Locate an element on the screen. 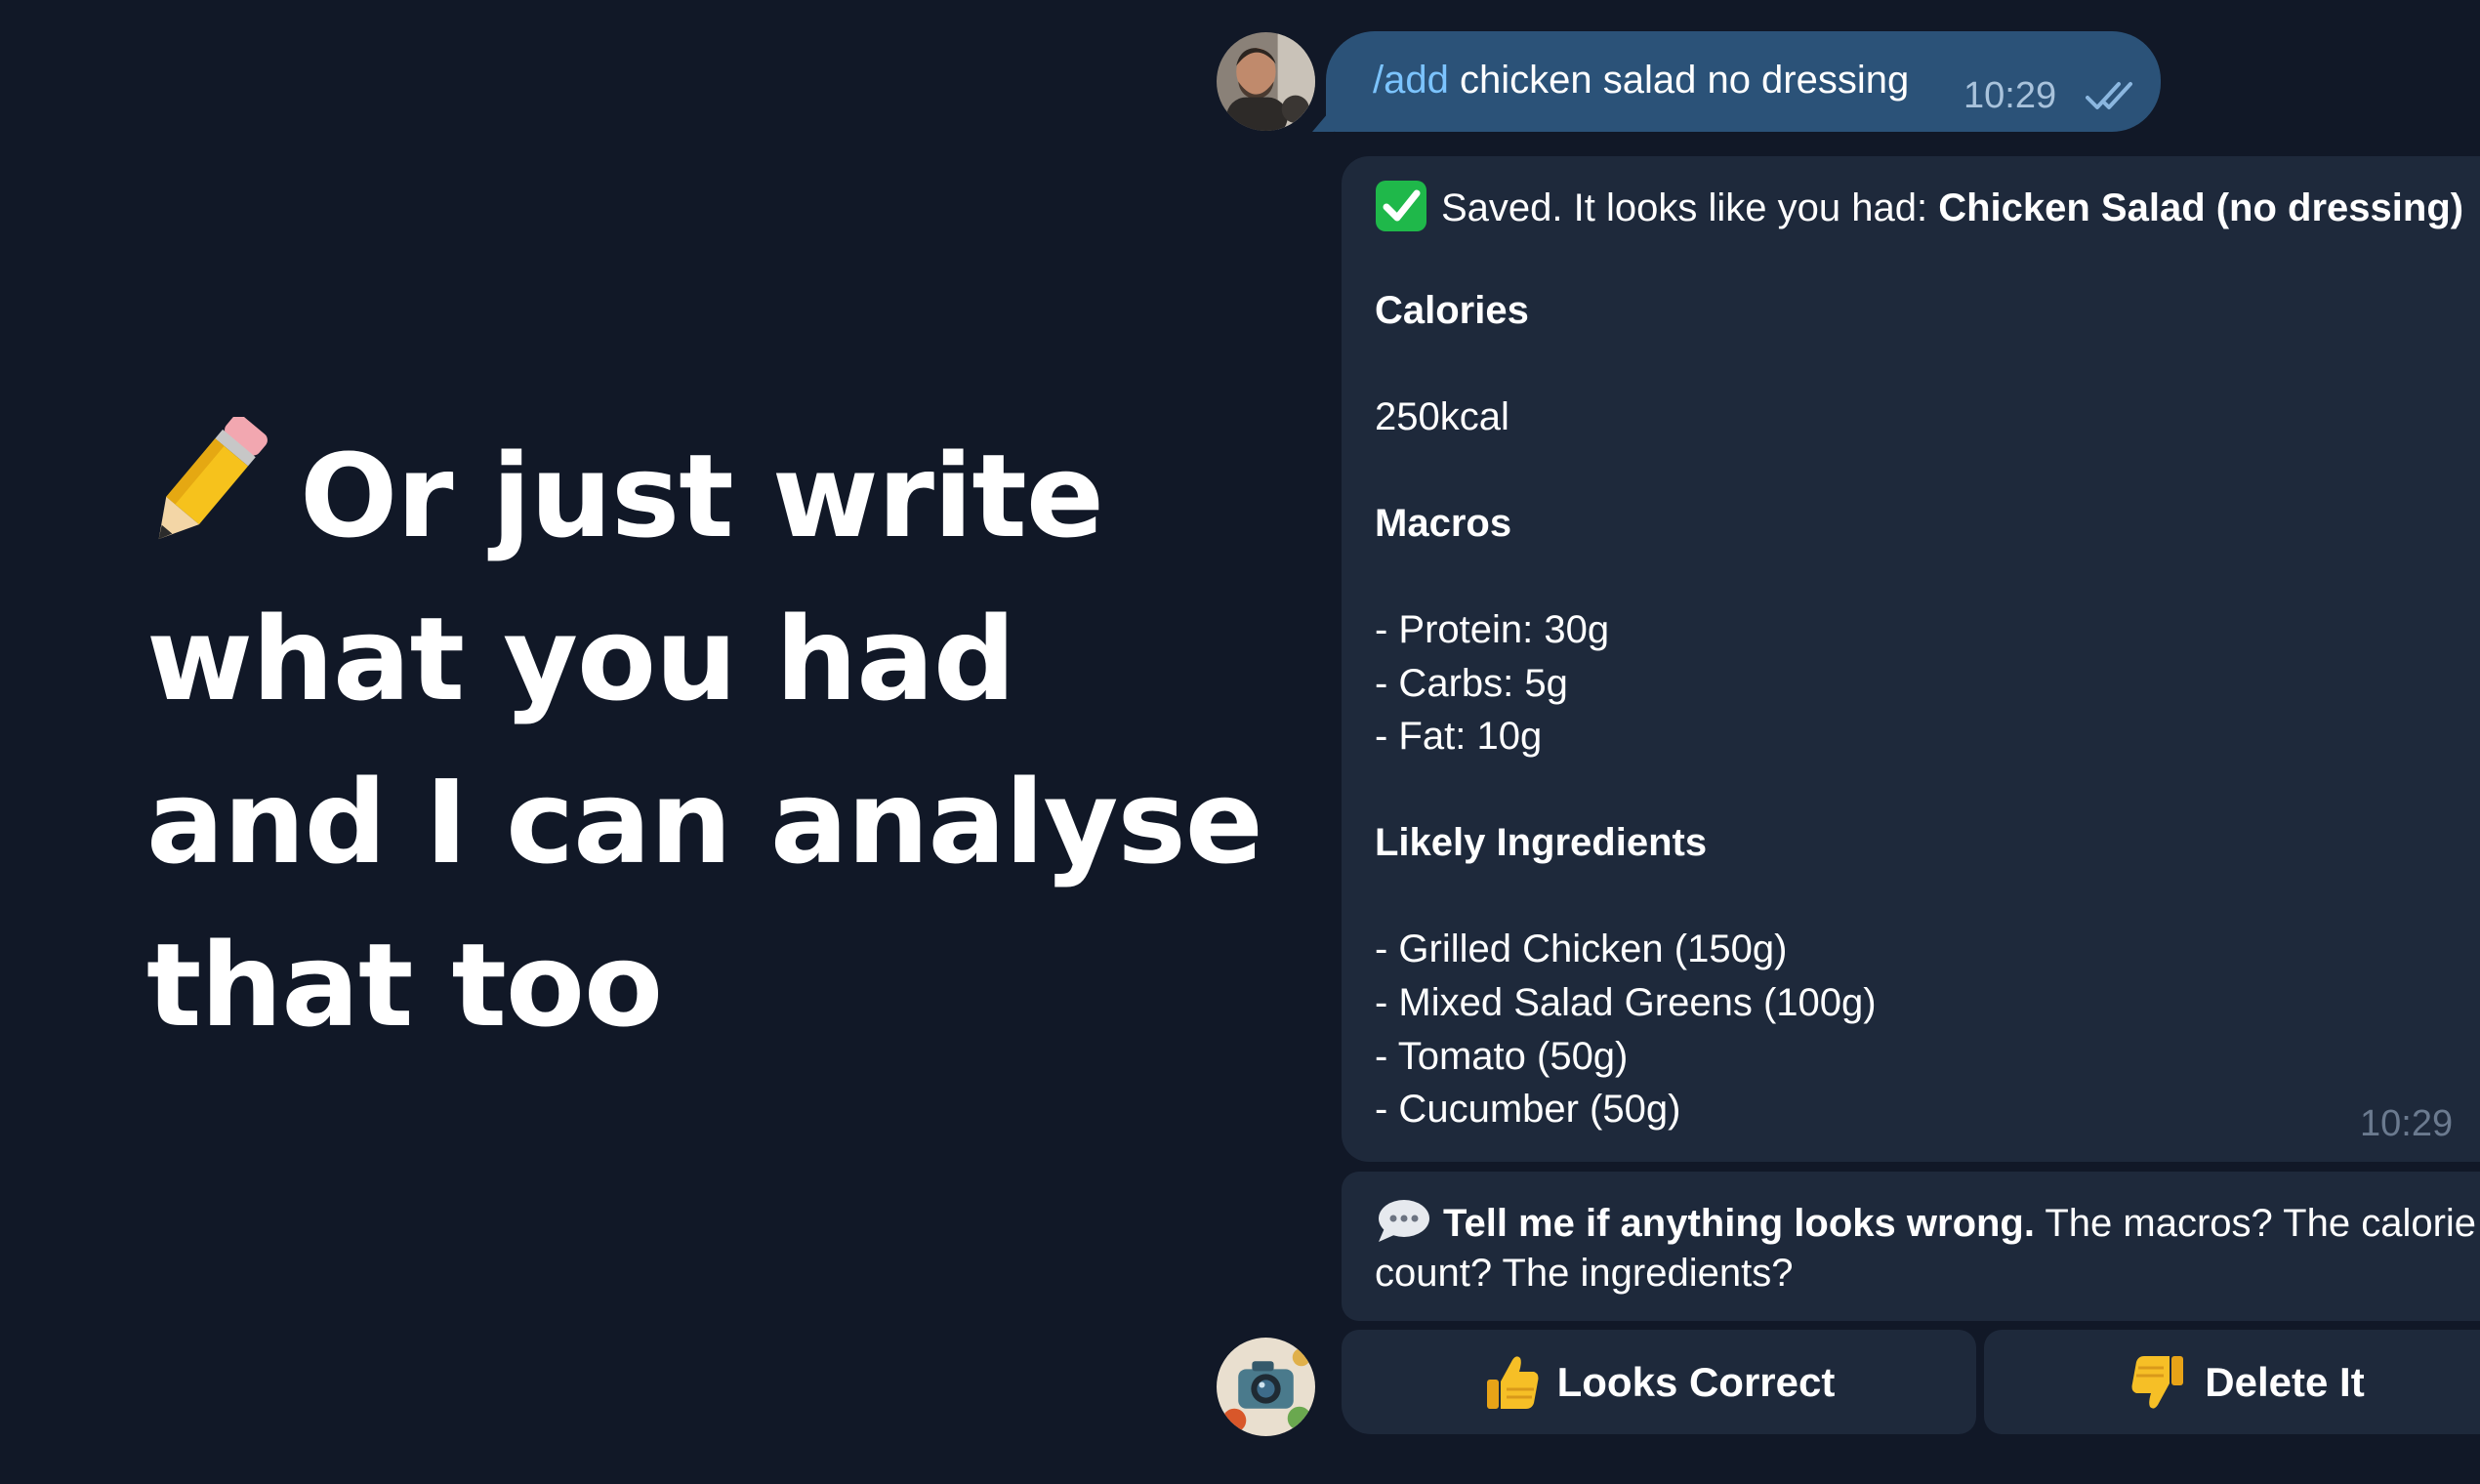 The image size is (2480, 1484). bot-avatar is located at coordinates (1266, 1387).